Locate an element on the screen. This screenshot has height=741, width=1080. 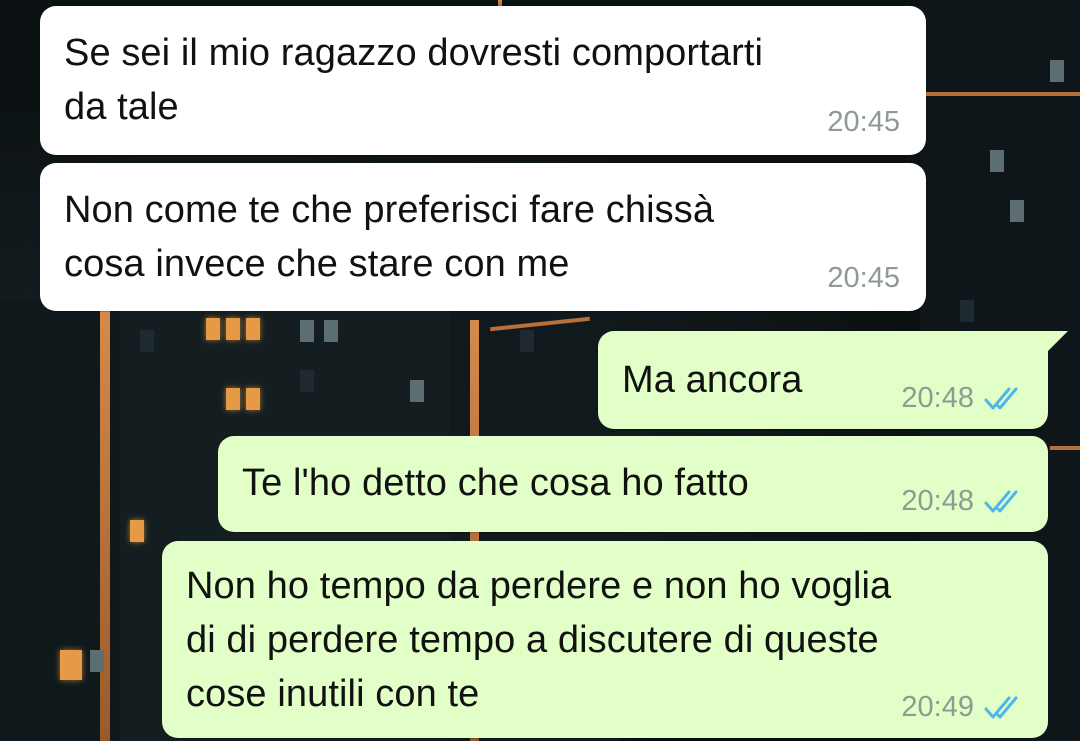
message-bubble-outgoing: Ma ancora 20:48 is located at coordinates (833, 380).